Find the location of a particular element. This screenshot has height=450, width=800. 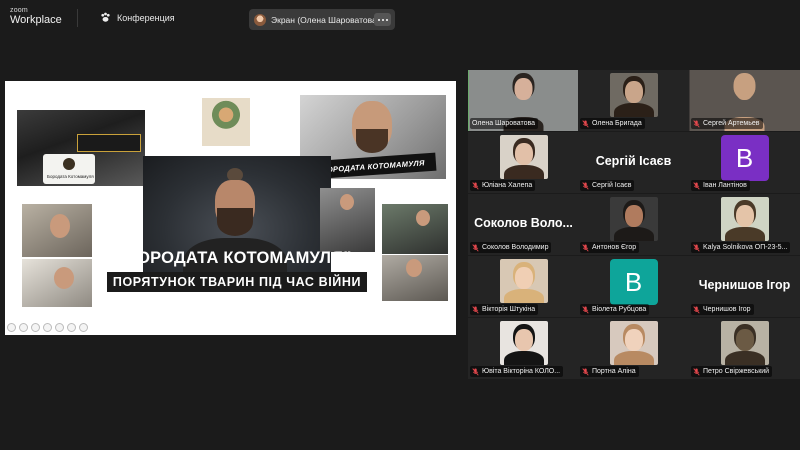

logo-card is located at coordinates (69, 169).